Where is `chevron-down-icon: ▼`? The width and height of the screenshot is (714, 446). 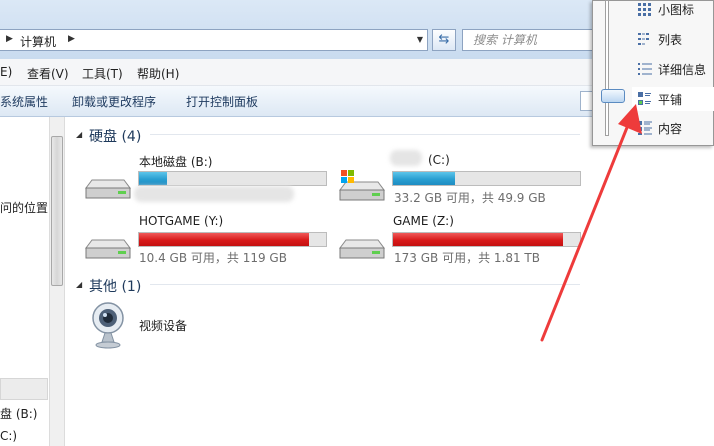
chevron-down-icon: ▼ is located at coordinates (420, 39).